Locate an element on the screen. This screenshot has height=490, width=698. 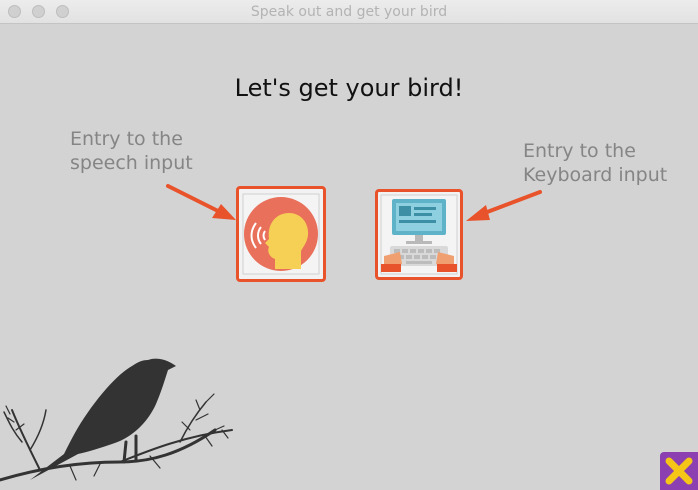
close-app-button is located at coordinates (679, 471).